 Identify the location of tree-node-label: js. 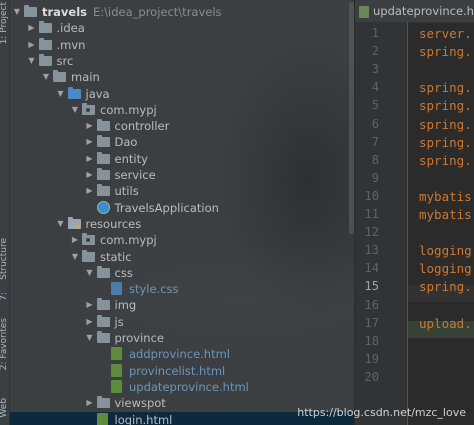
(119, 321).